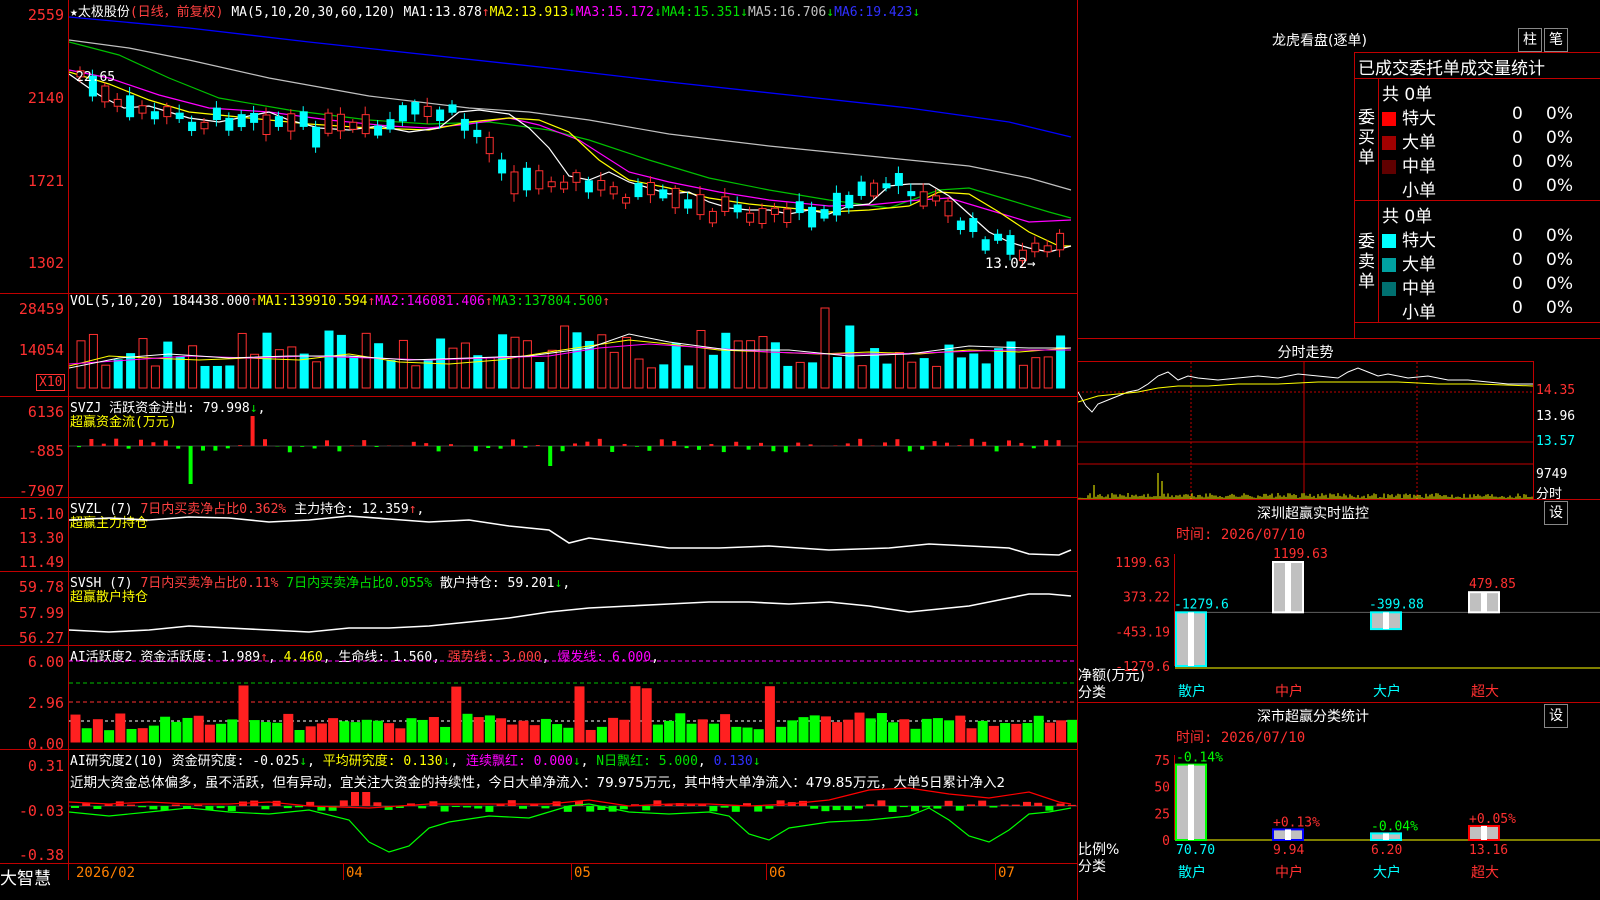  What do you see at coordinates (1366, 138) in the screenshot?
I see `buy-side-label: 委买单` at bounding box center [1366, 138].